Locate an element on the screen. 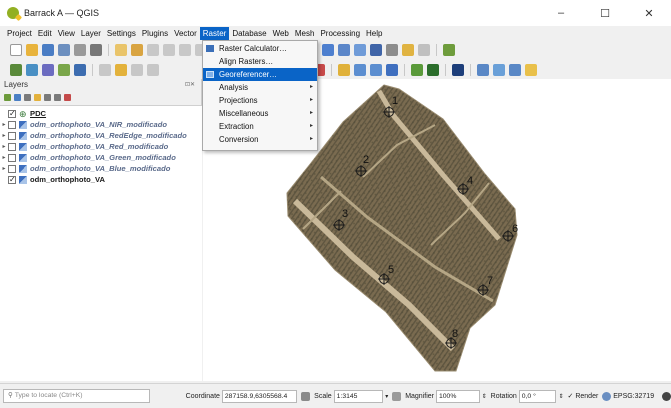 This screenshot has height=408, width=671. measure-icon is located at coordinates (392, 50).